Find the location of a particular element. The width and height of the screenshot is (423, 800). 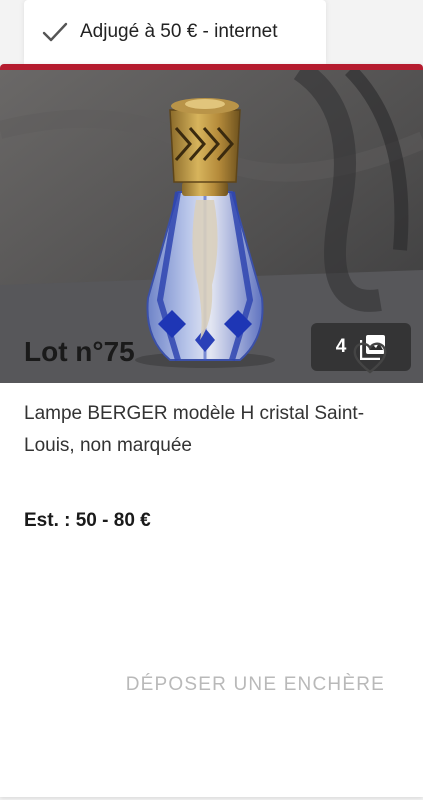

photo-count-value: 4 is located at coordinates (341, 346).